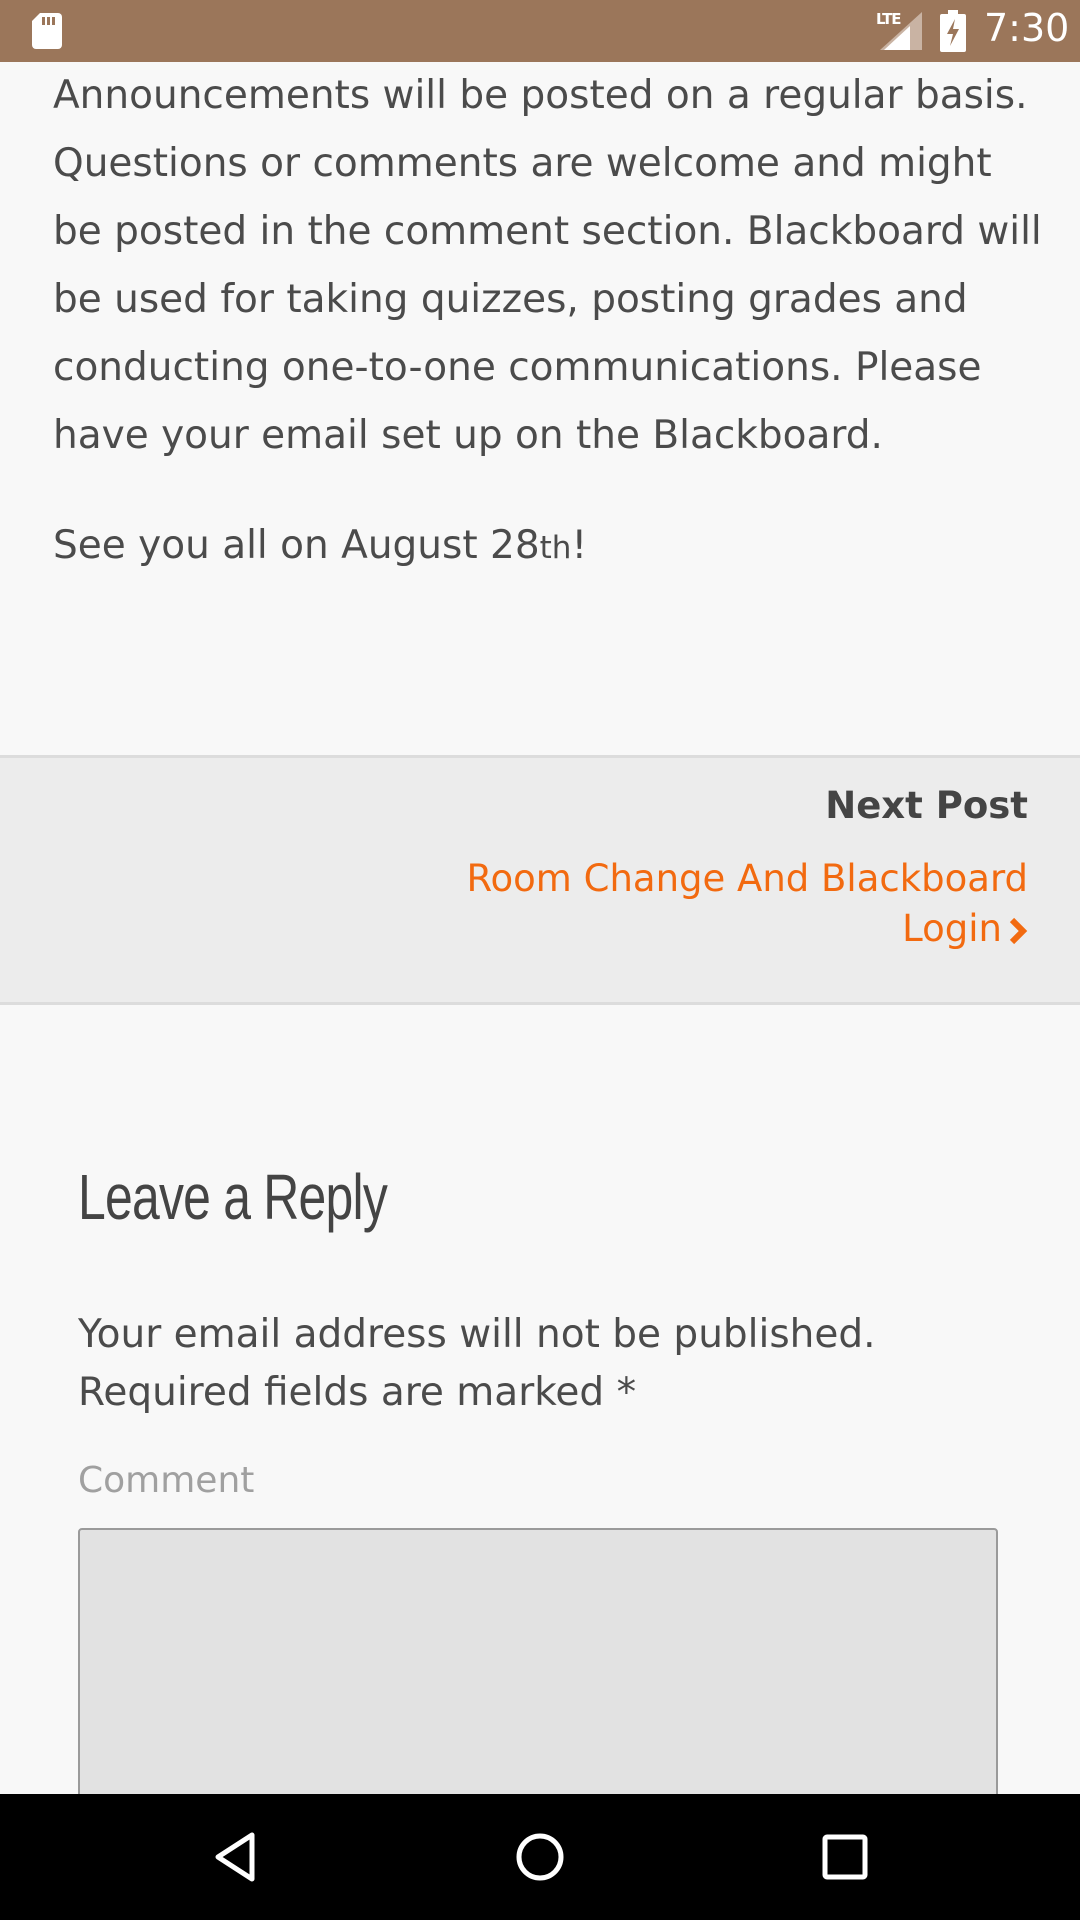 This screenshot has width=1080, height=1920. I want to click on next-post-heading: Next Post, so click(926, 805).